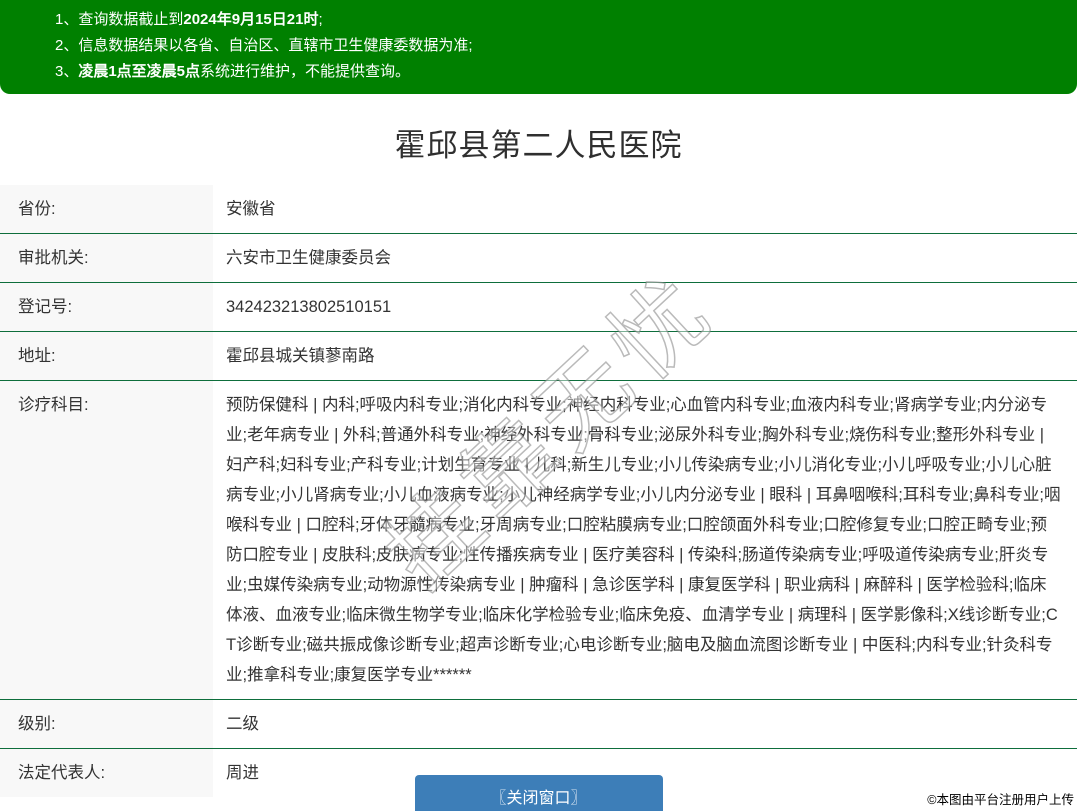 This screenshot has height=811, width=1077. Describe the element at coordinates (139, 71) in the screenshot. I see `notice-text-bold: 凌晨1点至凌晨5点` at that location.